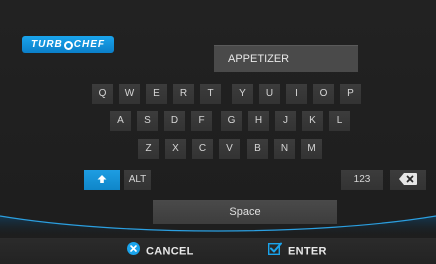 This screenshot has width=436, height=264. I want to click on x-circle-icon, so click(133, 251).